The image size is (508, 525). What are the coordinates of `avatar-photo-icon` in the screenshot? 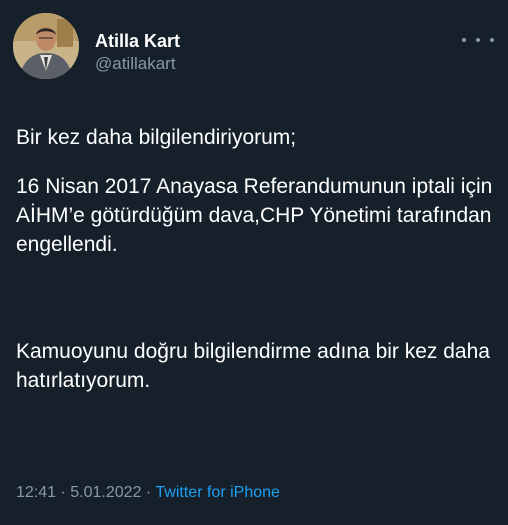 It's located at (46, 46).